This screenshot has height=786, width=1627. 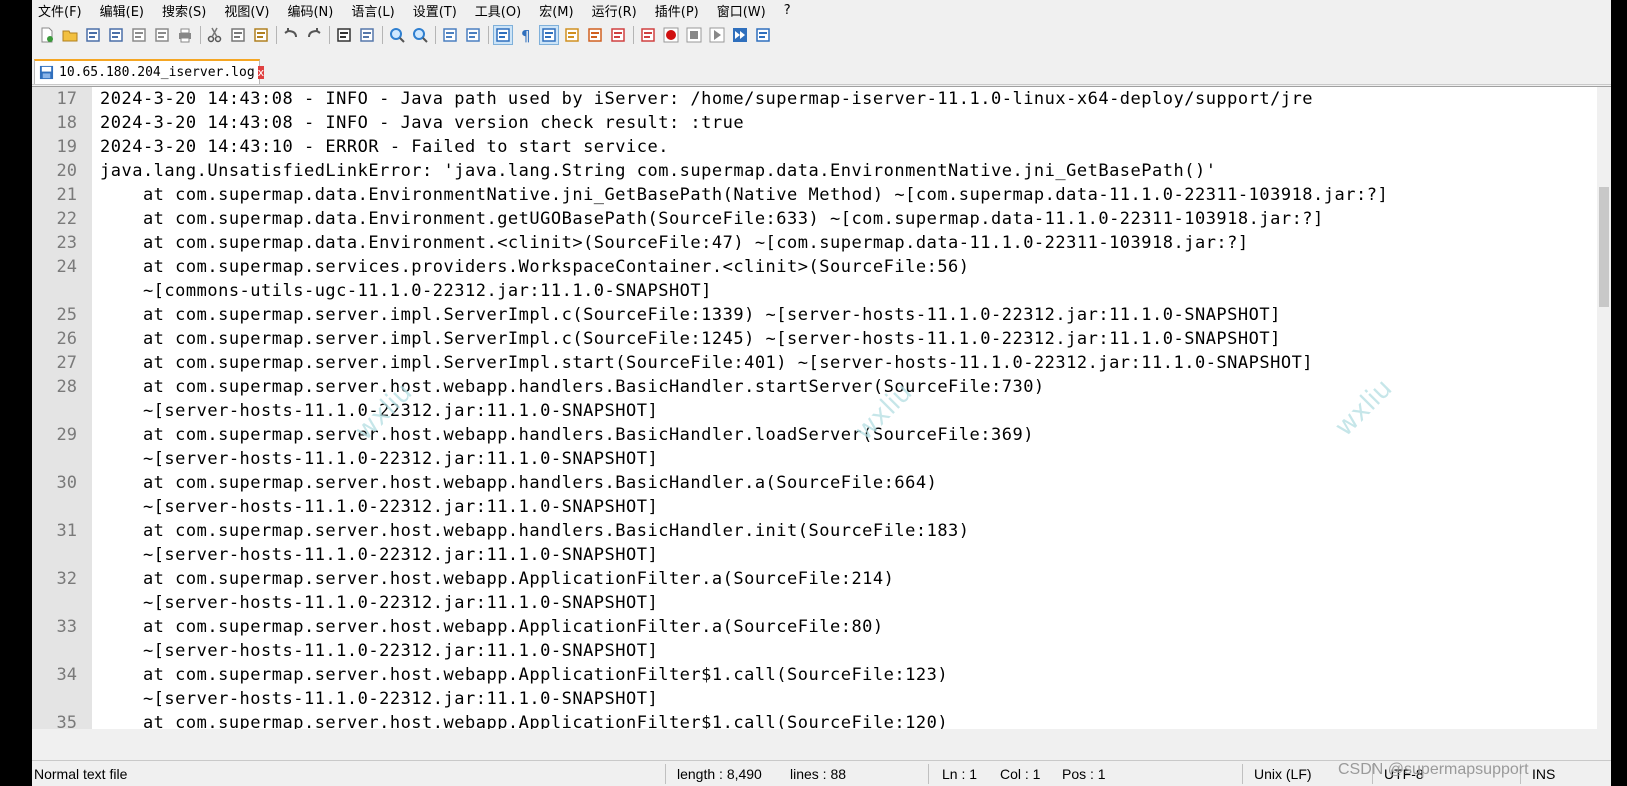 I want to click on cut-icon, so click(x=215, y=35).